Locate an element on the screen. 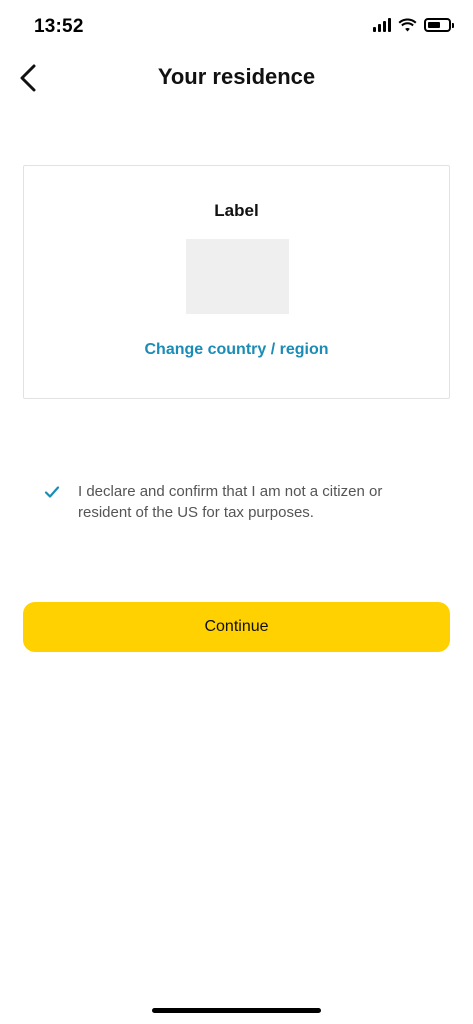 Image resolution: width=473 pixels, height=1024 pixels. status-icons is located at coordinates (413, 25).